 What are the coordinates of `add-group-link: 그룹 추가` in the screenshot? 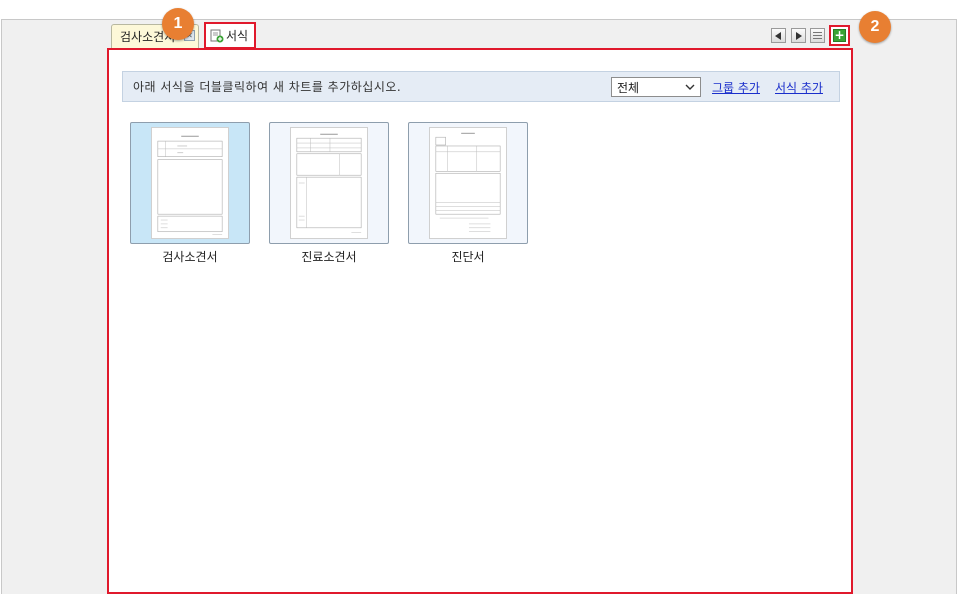 It's located at (736, 87).